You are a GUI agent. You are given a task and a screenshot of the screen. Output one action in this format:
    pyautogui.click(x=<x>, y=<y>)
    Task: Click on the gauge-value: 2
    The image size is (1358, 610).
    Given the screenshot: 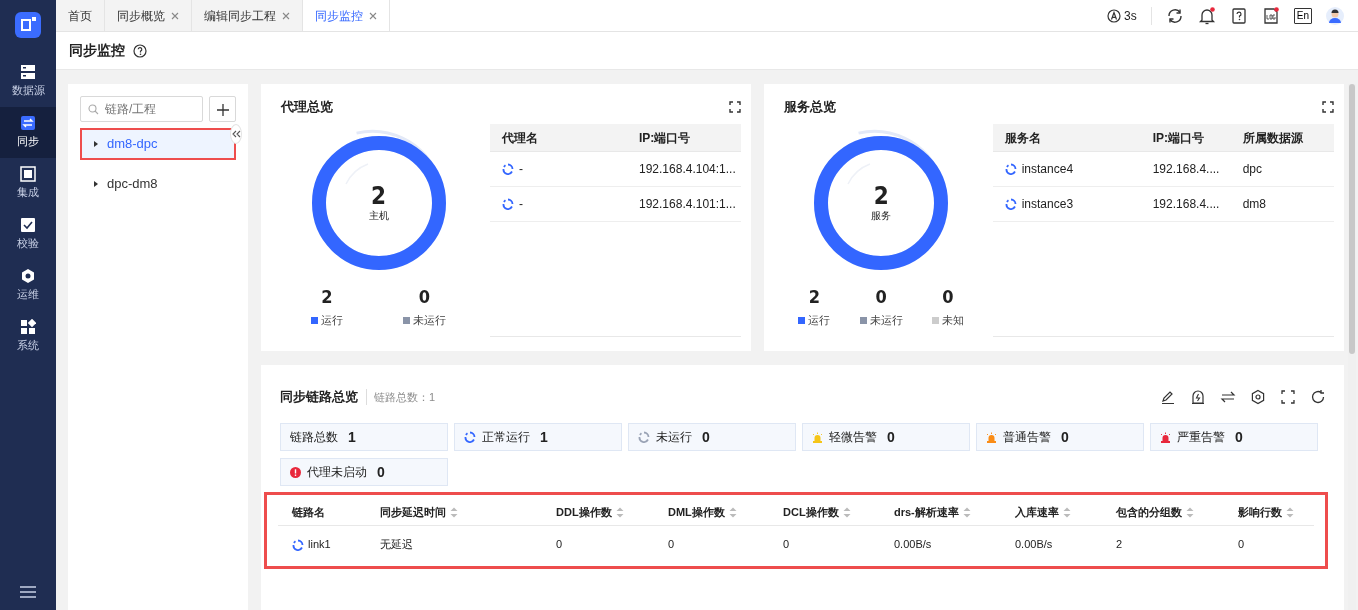 What is the action you would take?
    pyautogui.click(x=378, y=195)
    